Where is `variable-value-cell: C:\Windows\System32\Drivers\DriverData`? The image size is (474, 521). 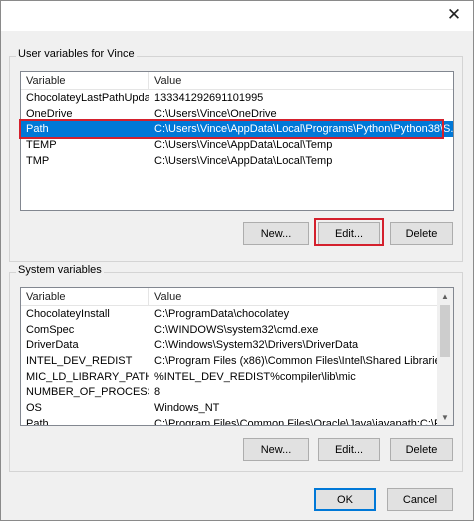 variable-value-cell: C:\Windows\System32\Drivers\DriverData is located at coordinates (256, 345).